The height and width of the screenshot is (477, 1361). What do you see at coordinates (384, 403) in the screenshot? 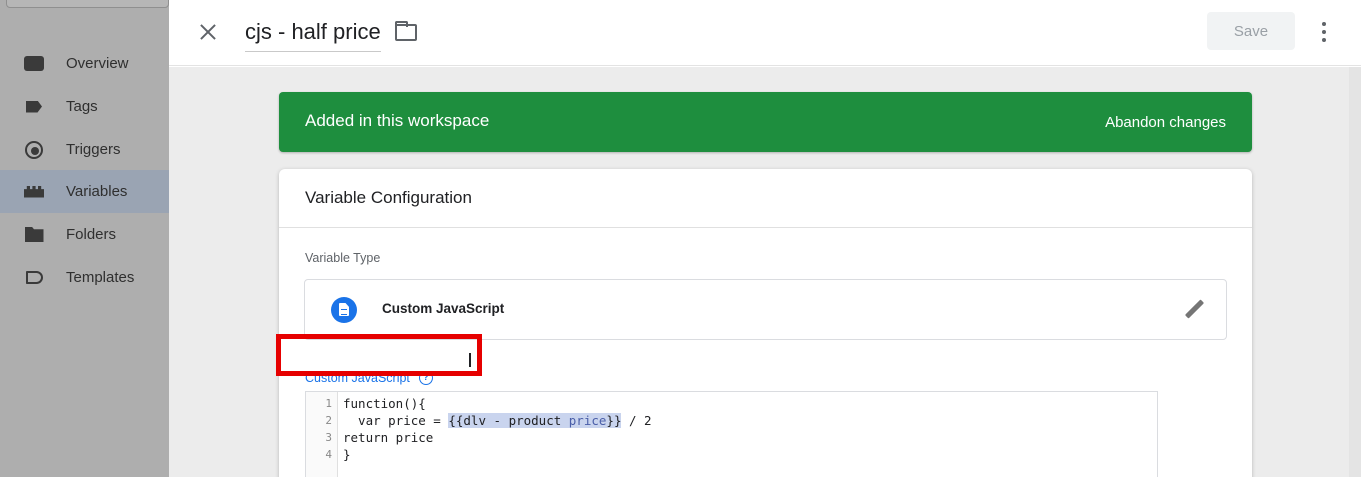
I see `code-line-1: function(){` at bounding box center [384, 403].